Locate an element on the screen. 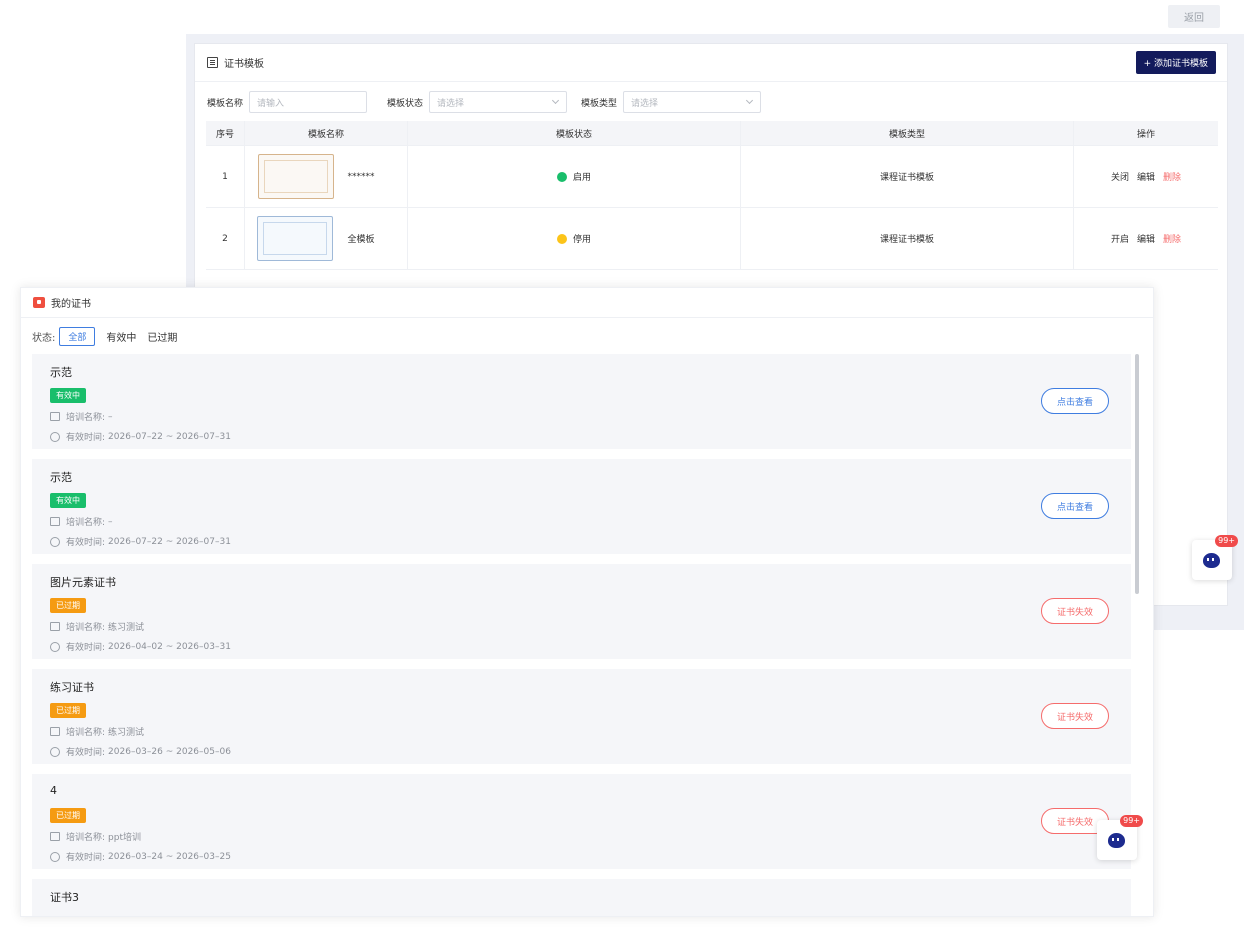 The height and width of the screenshot is (938, 1244). template-status-select: 请选择 is located at coordinates (498, 102).